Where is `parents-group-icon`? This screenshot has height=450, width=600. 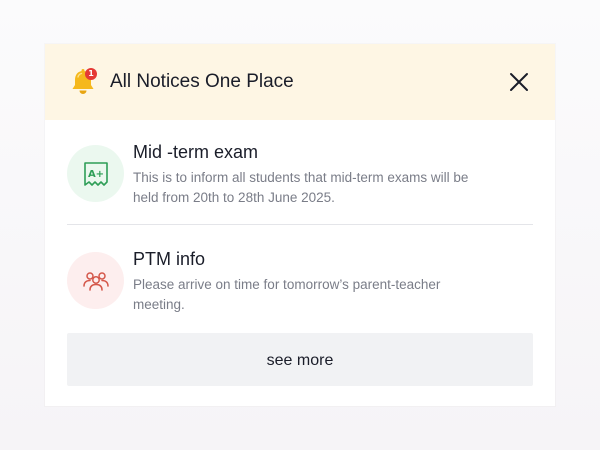
parents-group-icon is located at coordinates (96, 281).